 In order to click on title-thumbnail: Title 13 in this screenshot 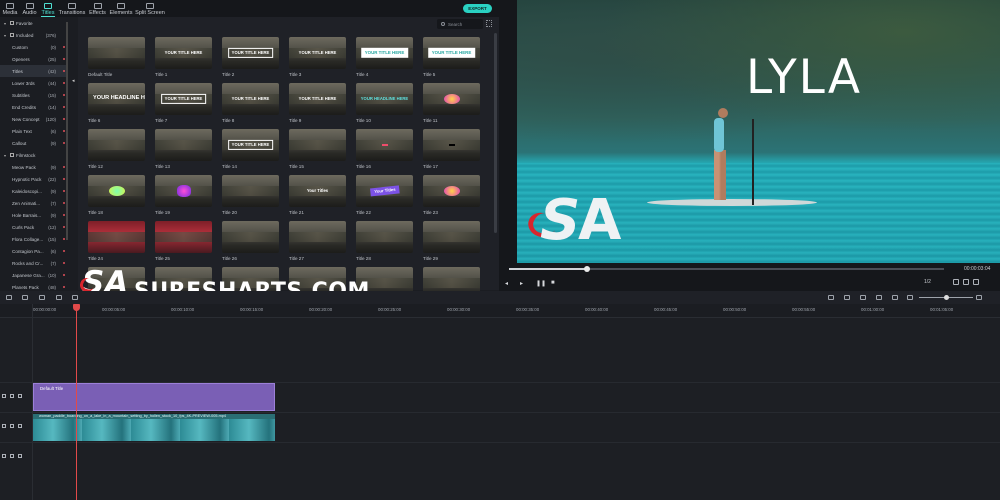, I will do `click(183, 150)`.